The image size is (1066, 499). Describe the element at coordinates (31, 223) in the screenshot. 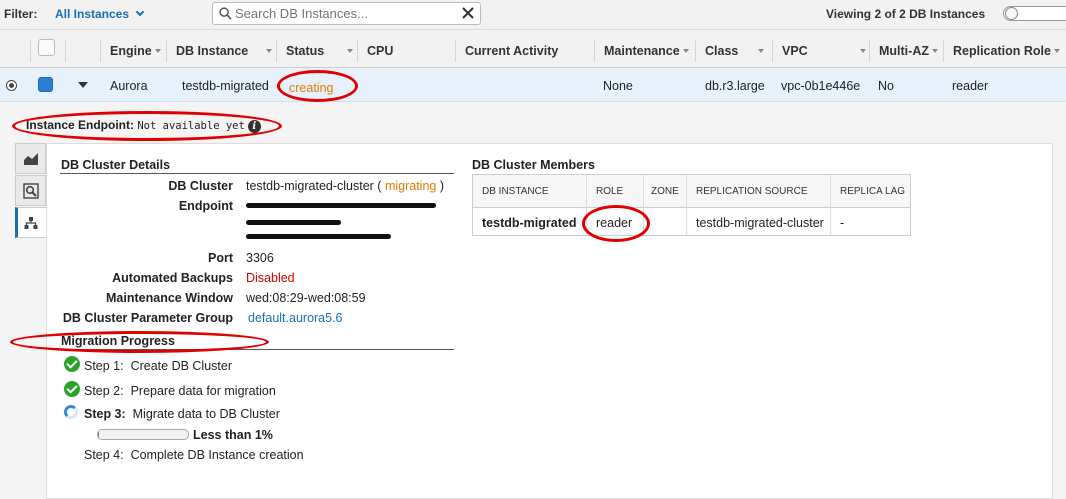

I see `cluster-tree-icon` at that location.